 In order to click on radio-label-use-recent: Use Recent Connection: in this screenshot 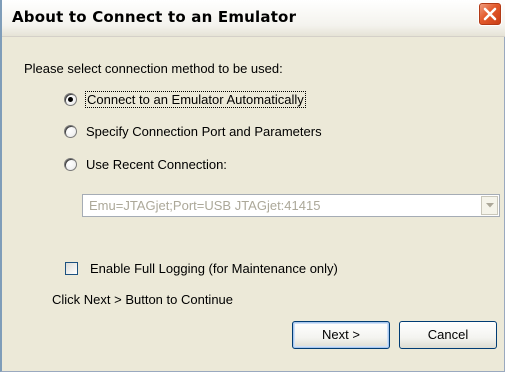, I will do `click(156, 164)`.